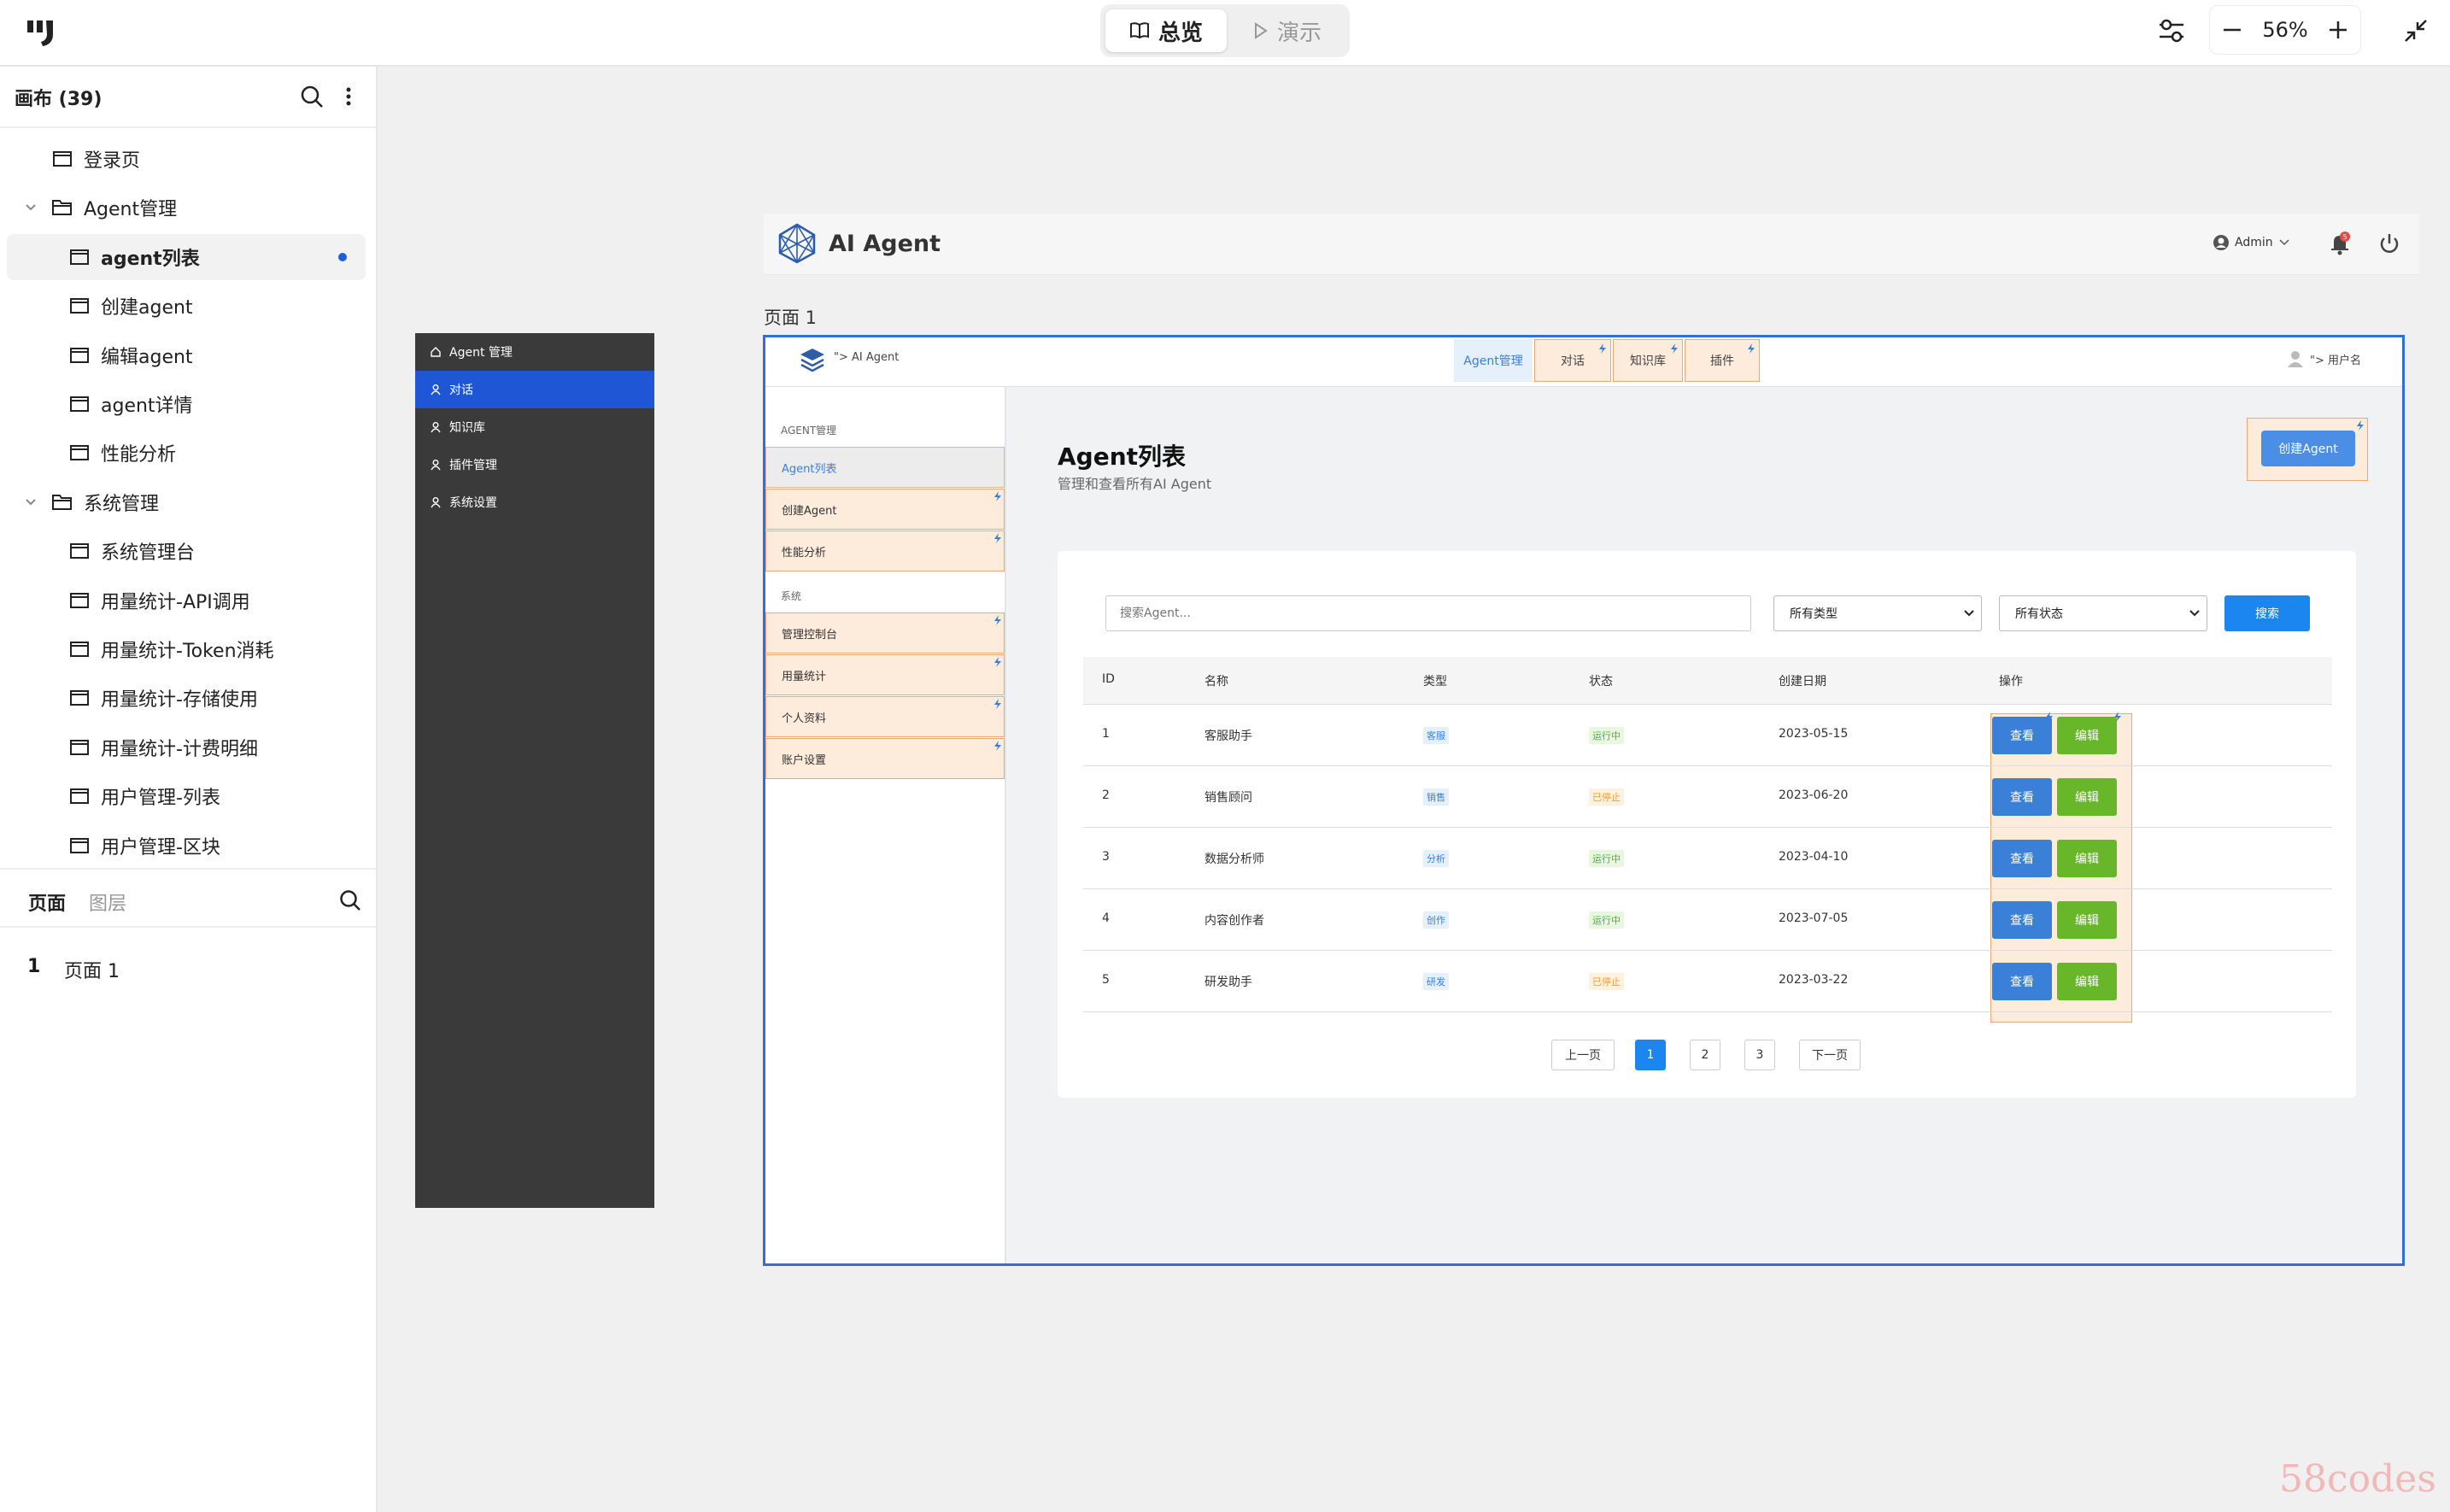 The image size is (2450, 1512). What do you see at coordinates (2233, 30) in the screenshot?
I see `zoom-out-icon` at bounding box center [2233, 30].